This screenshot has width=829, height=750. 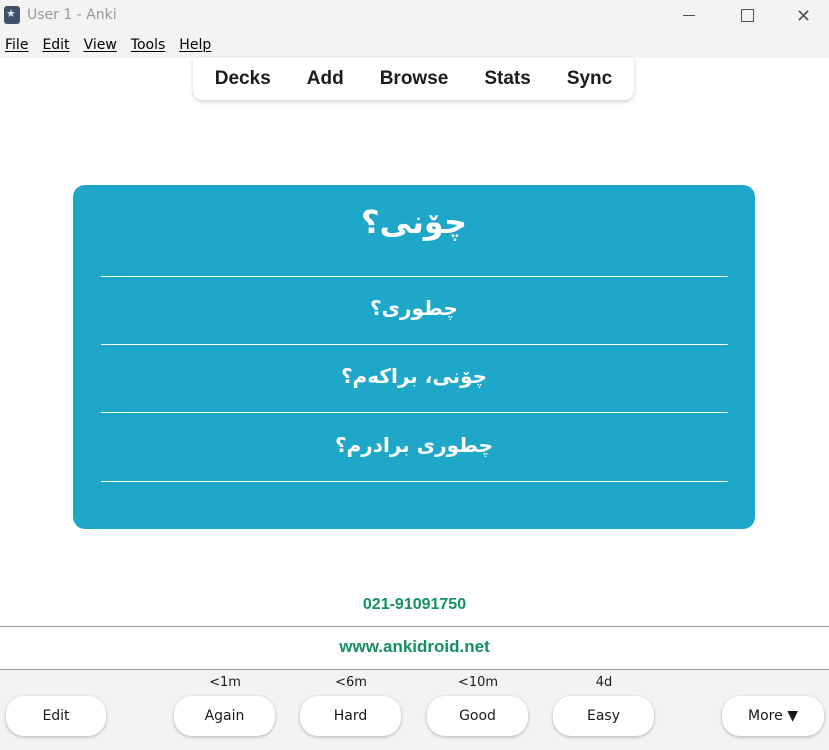 What do you see at coordinates (414, 604) in the screenshot?
I see `phone-number: 021-91091750` at bounding box center [414, 604].